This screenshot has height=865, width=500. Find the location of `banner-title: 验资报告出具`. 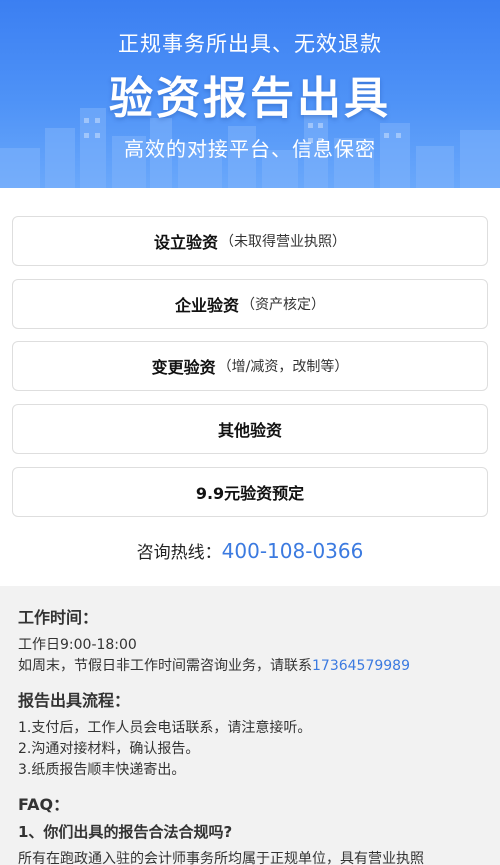

banner-title: 验资报告出具 is located at coordinates (250, 98).